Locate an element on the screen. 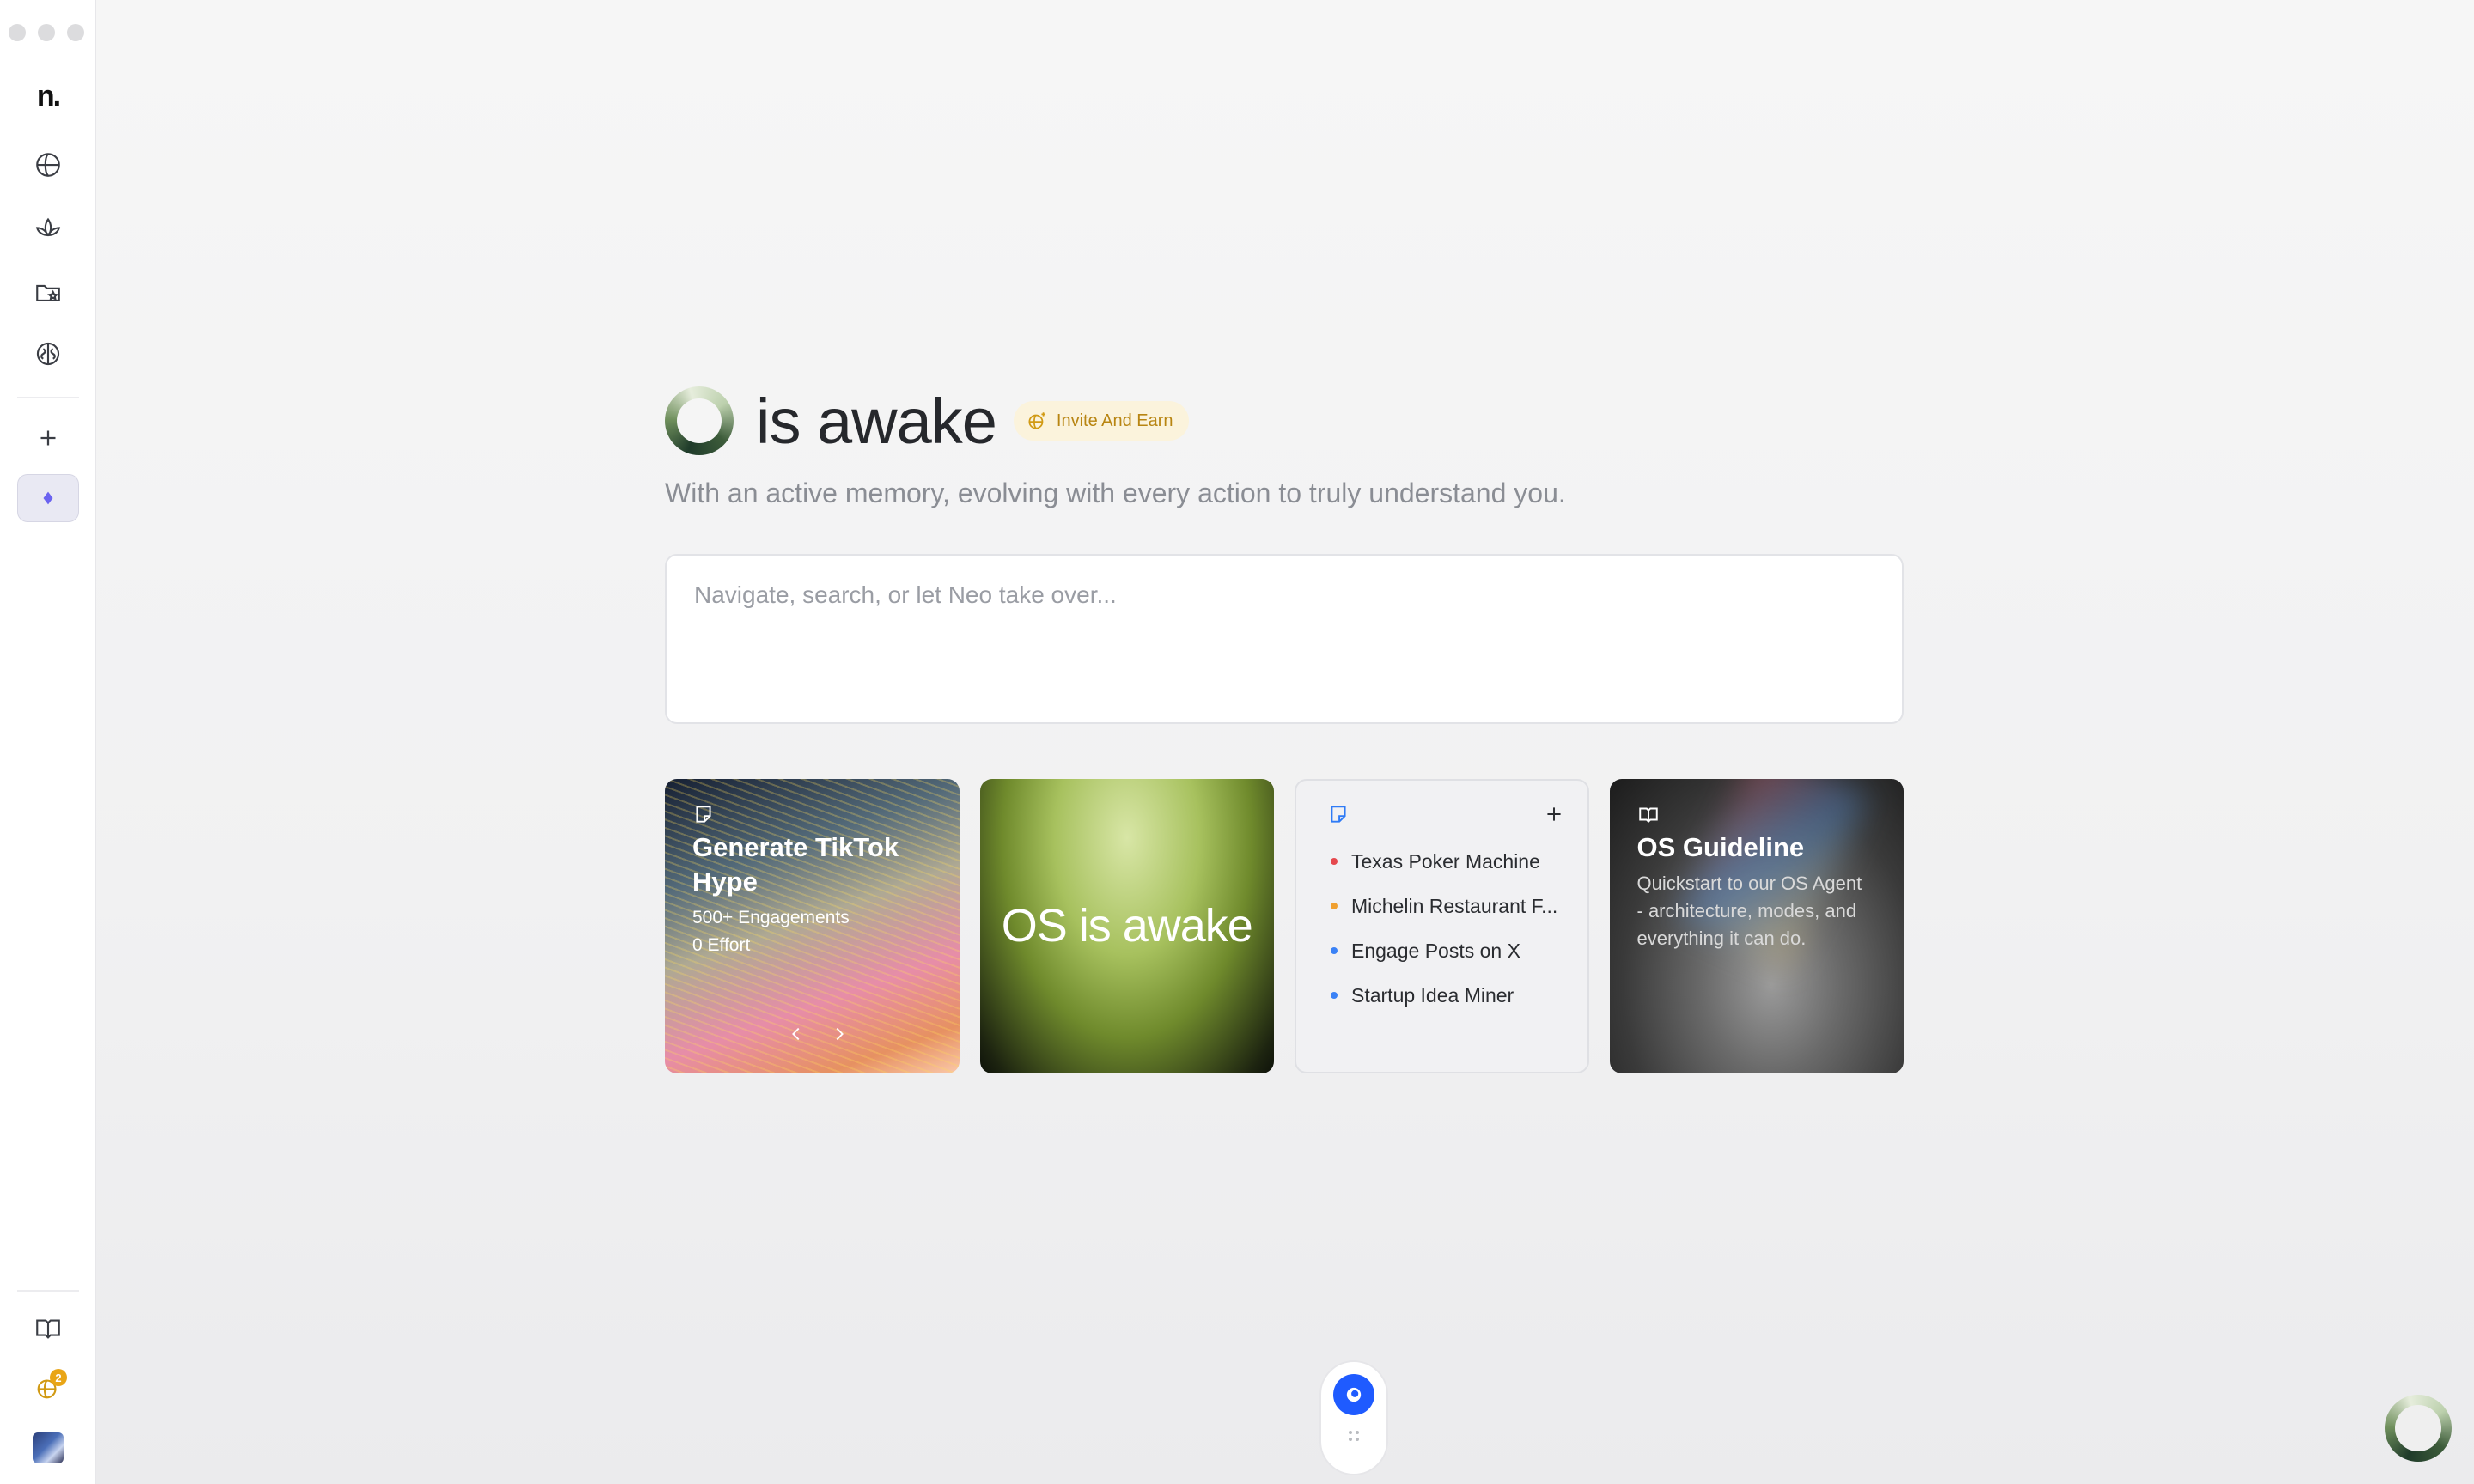  assistant-logo-icon is located at coordinates (1353, 1395).